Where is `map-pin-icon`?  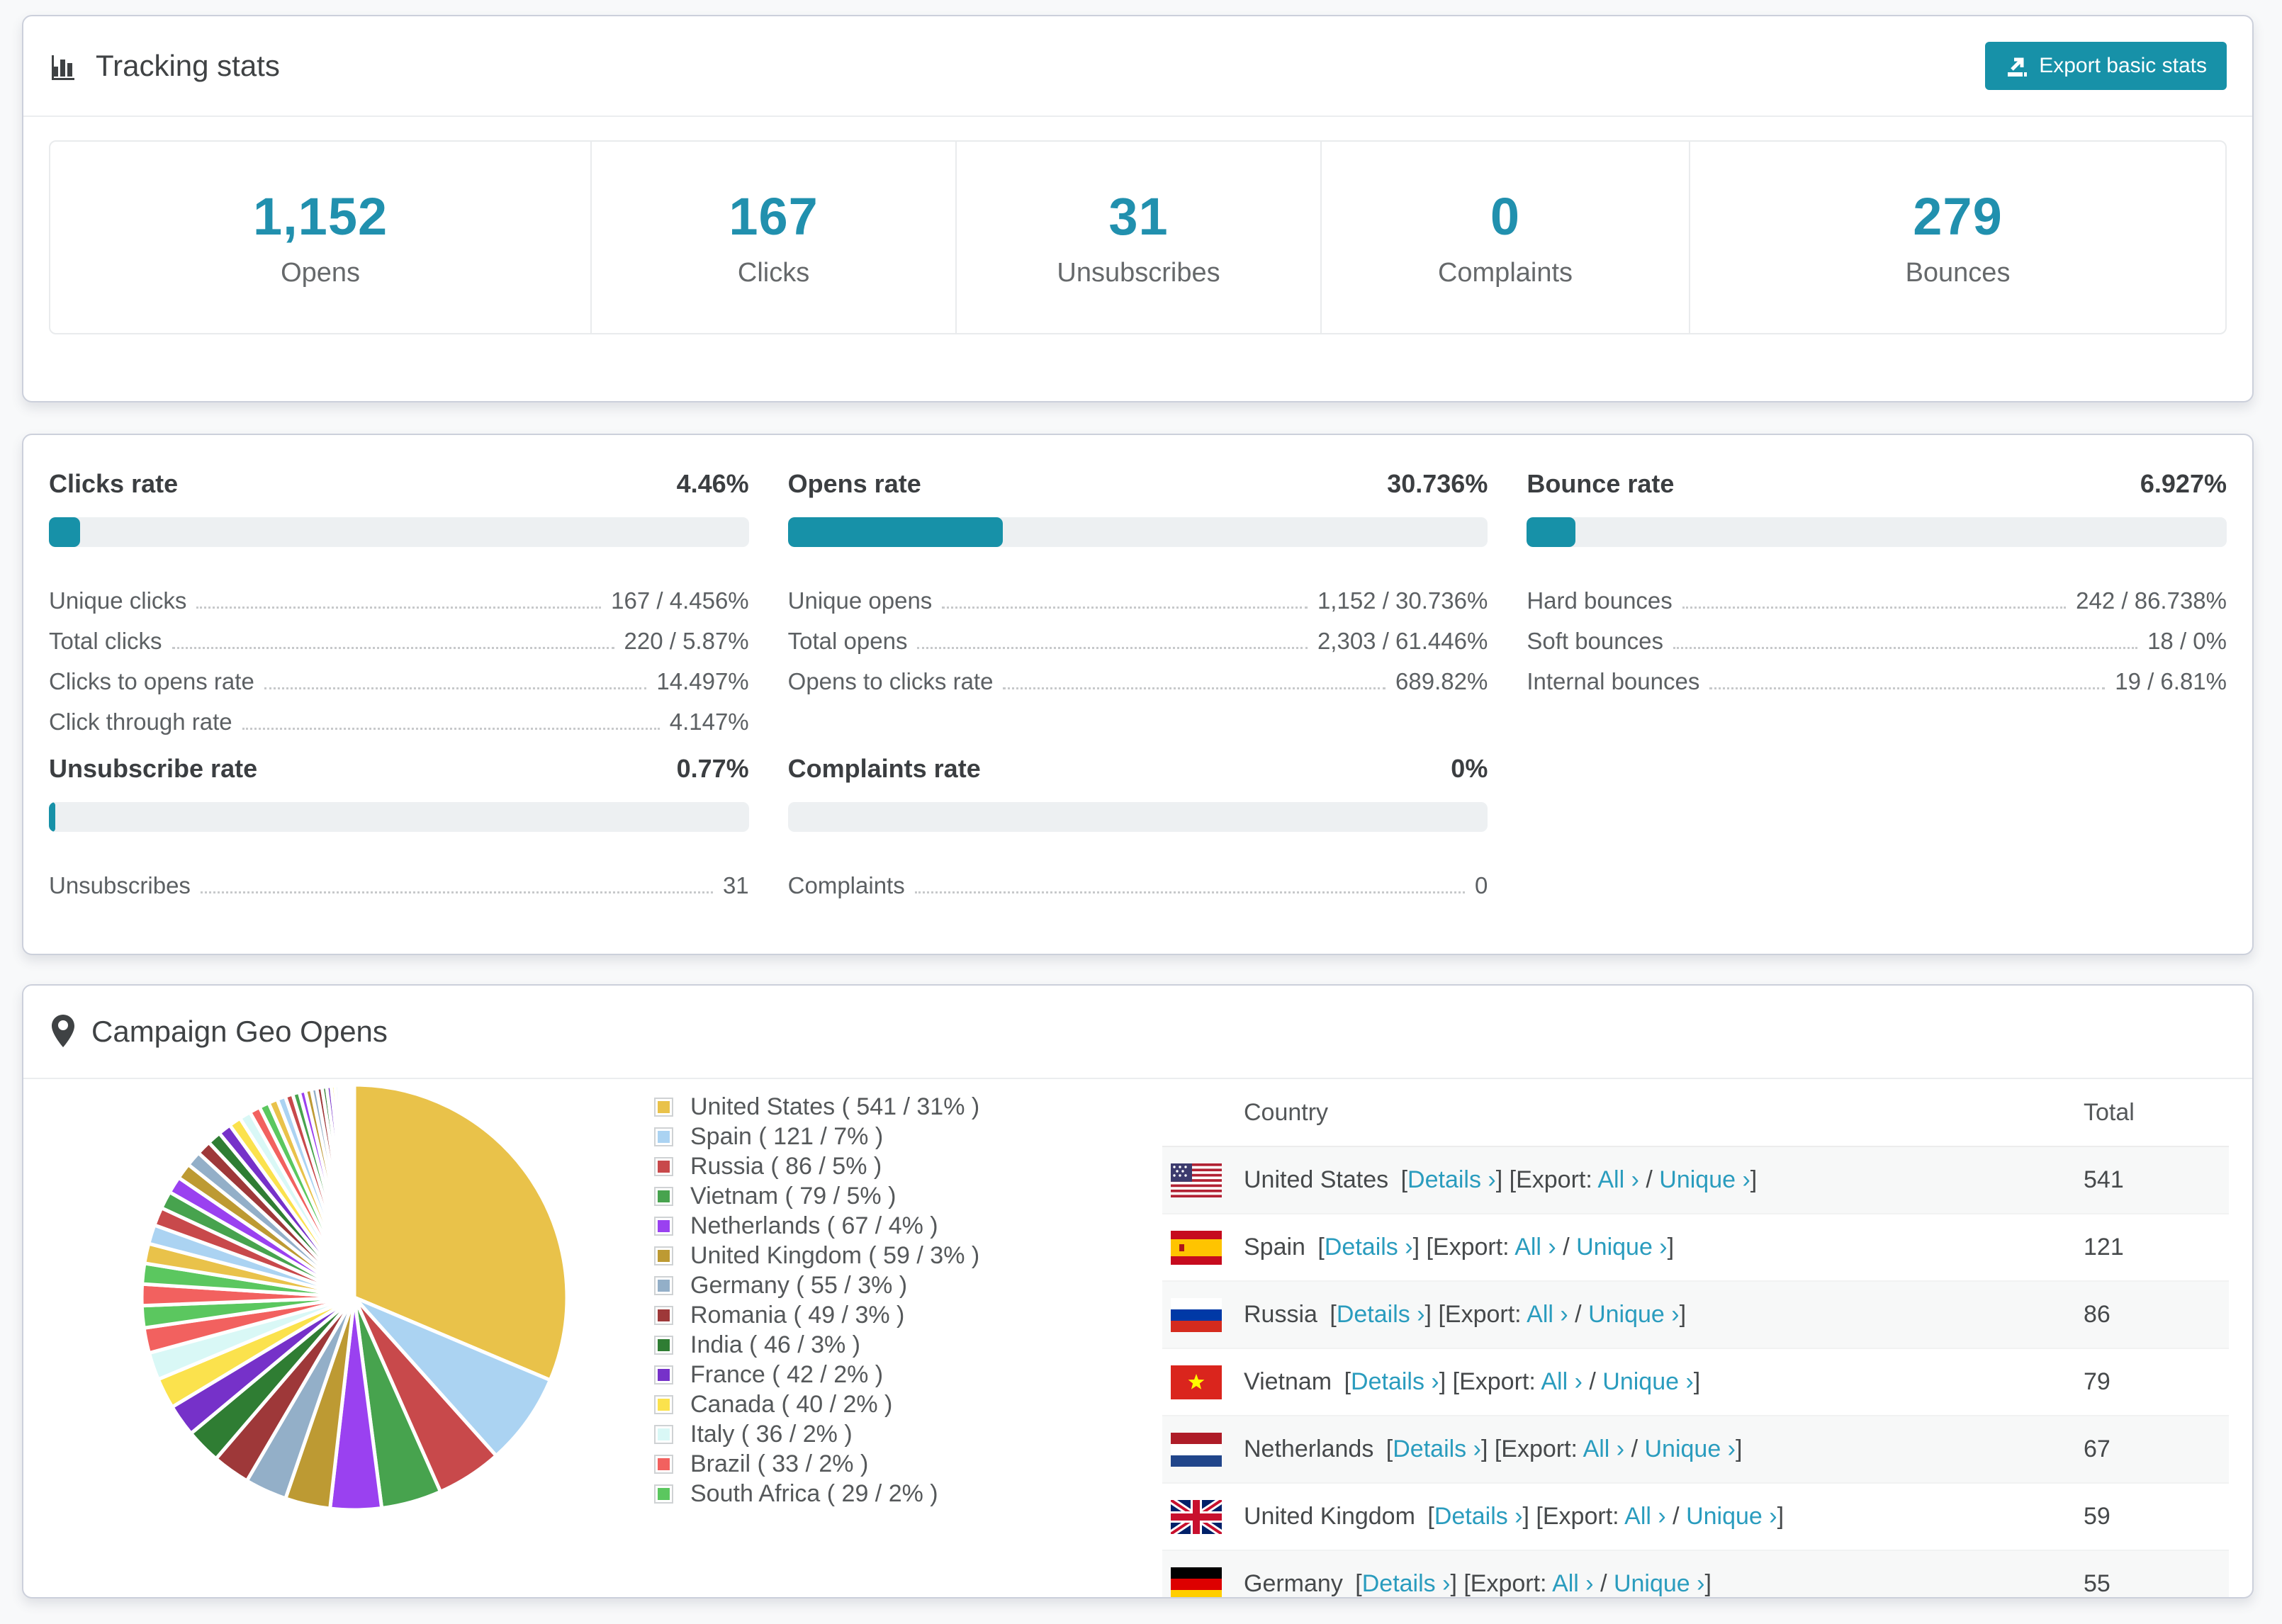
map-pin-icon is located at coordinates (63, 1031).